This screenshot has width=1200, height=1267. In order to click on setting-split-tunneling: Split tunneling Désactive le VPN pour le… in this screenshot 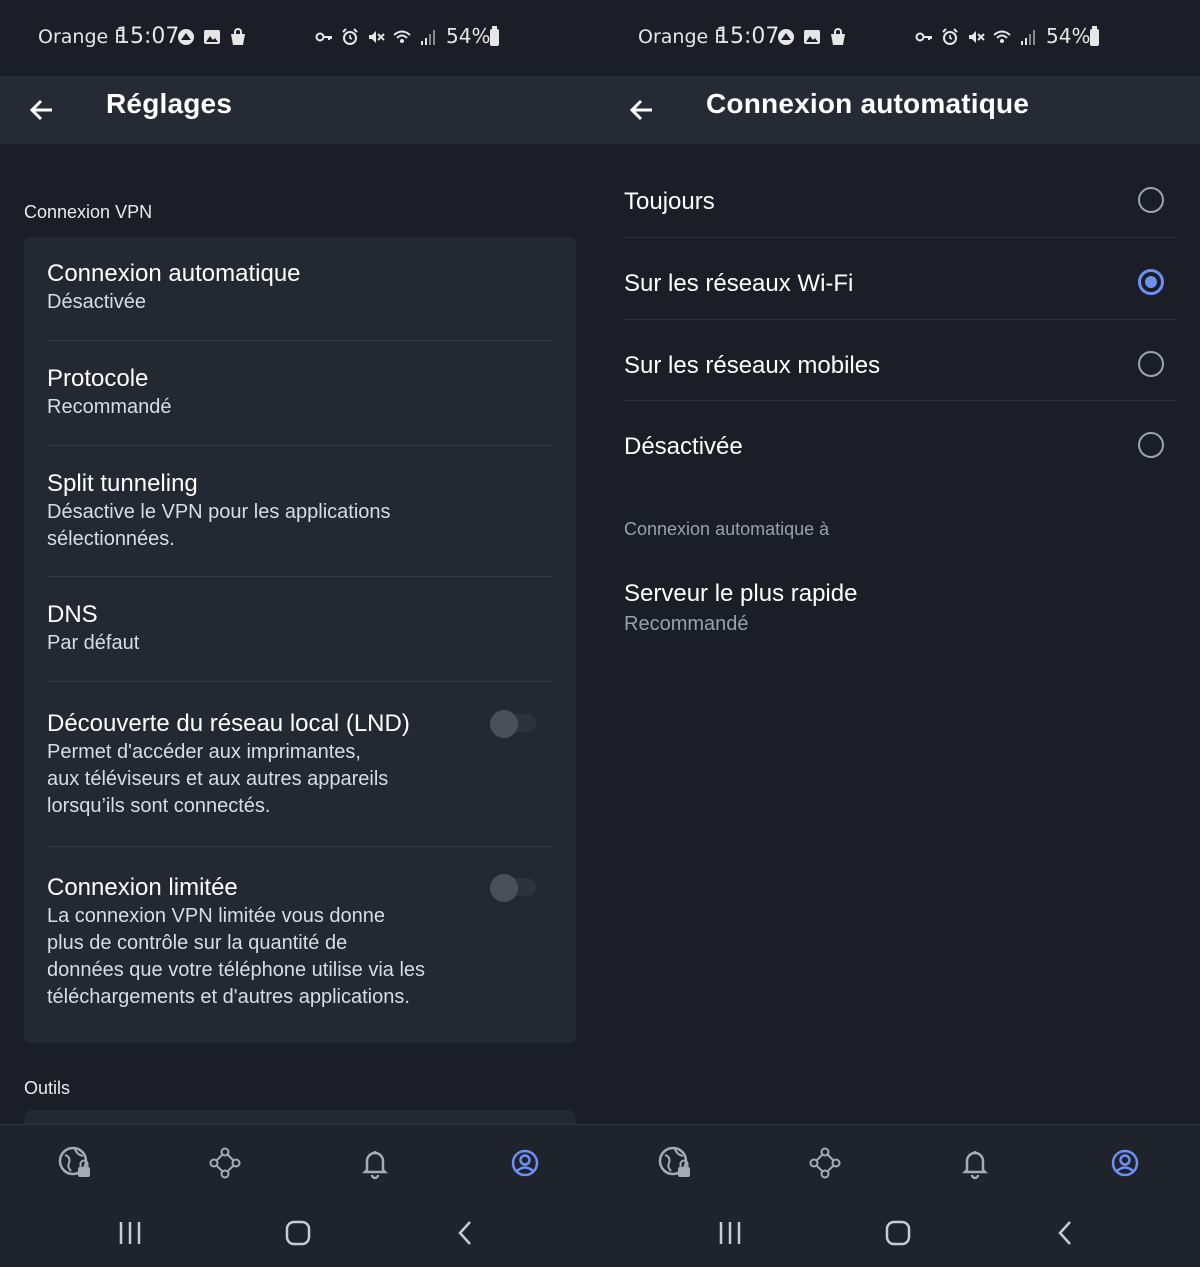, I will do `click(300, 511)`.